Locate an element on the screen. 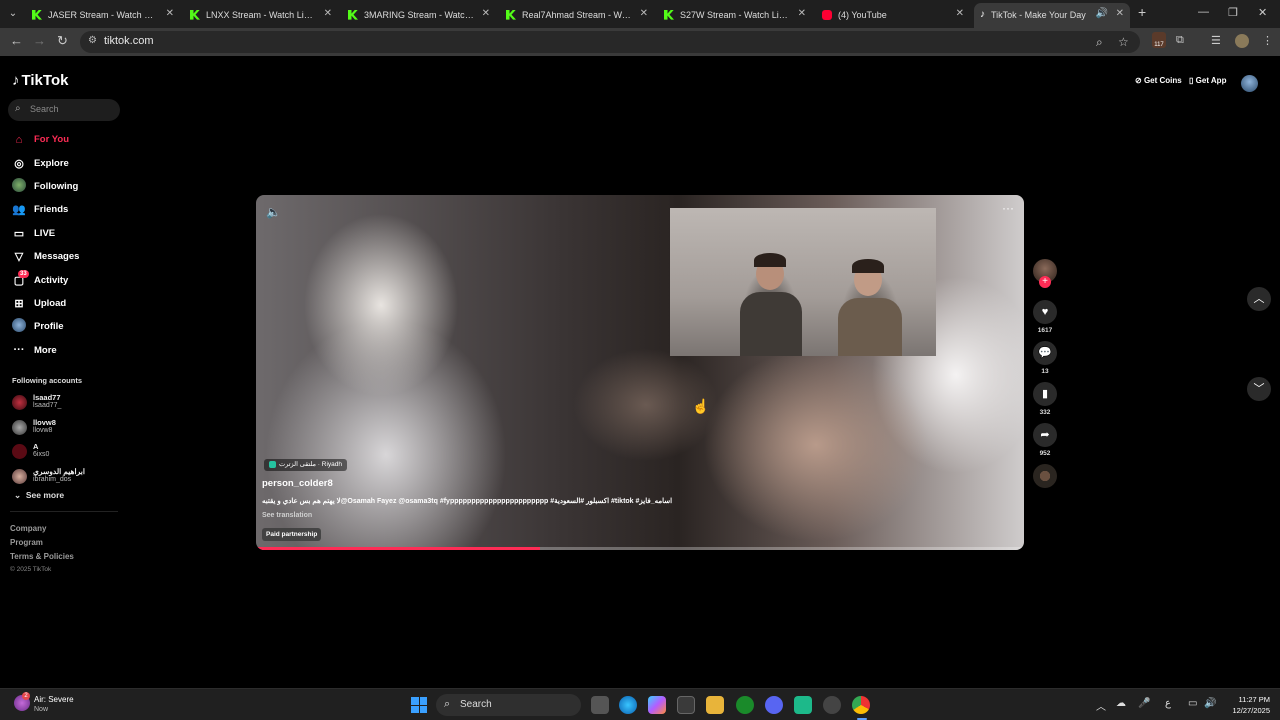 Image resolution: width=1280 pixels, height=720 pixels. following-account: ابراهيم الدوسري ibrahim_dos is located at coordinates (66, 478).